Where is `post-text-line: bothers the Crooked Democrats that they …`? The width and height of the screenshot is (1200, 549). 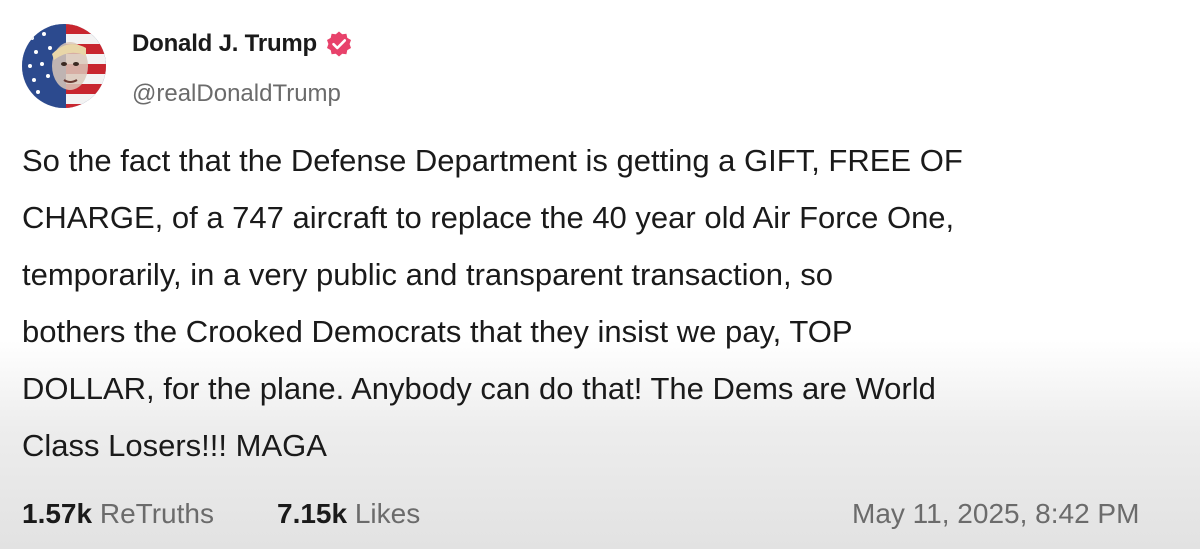
post-text-line: bothers the Crooked Democrats that they … is located at coordinates (437, 331).